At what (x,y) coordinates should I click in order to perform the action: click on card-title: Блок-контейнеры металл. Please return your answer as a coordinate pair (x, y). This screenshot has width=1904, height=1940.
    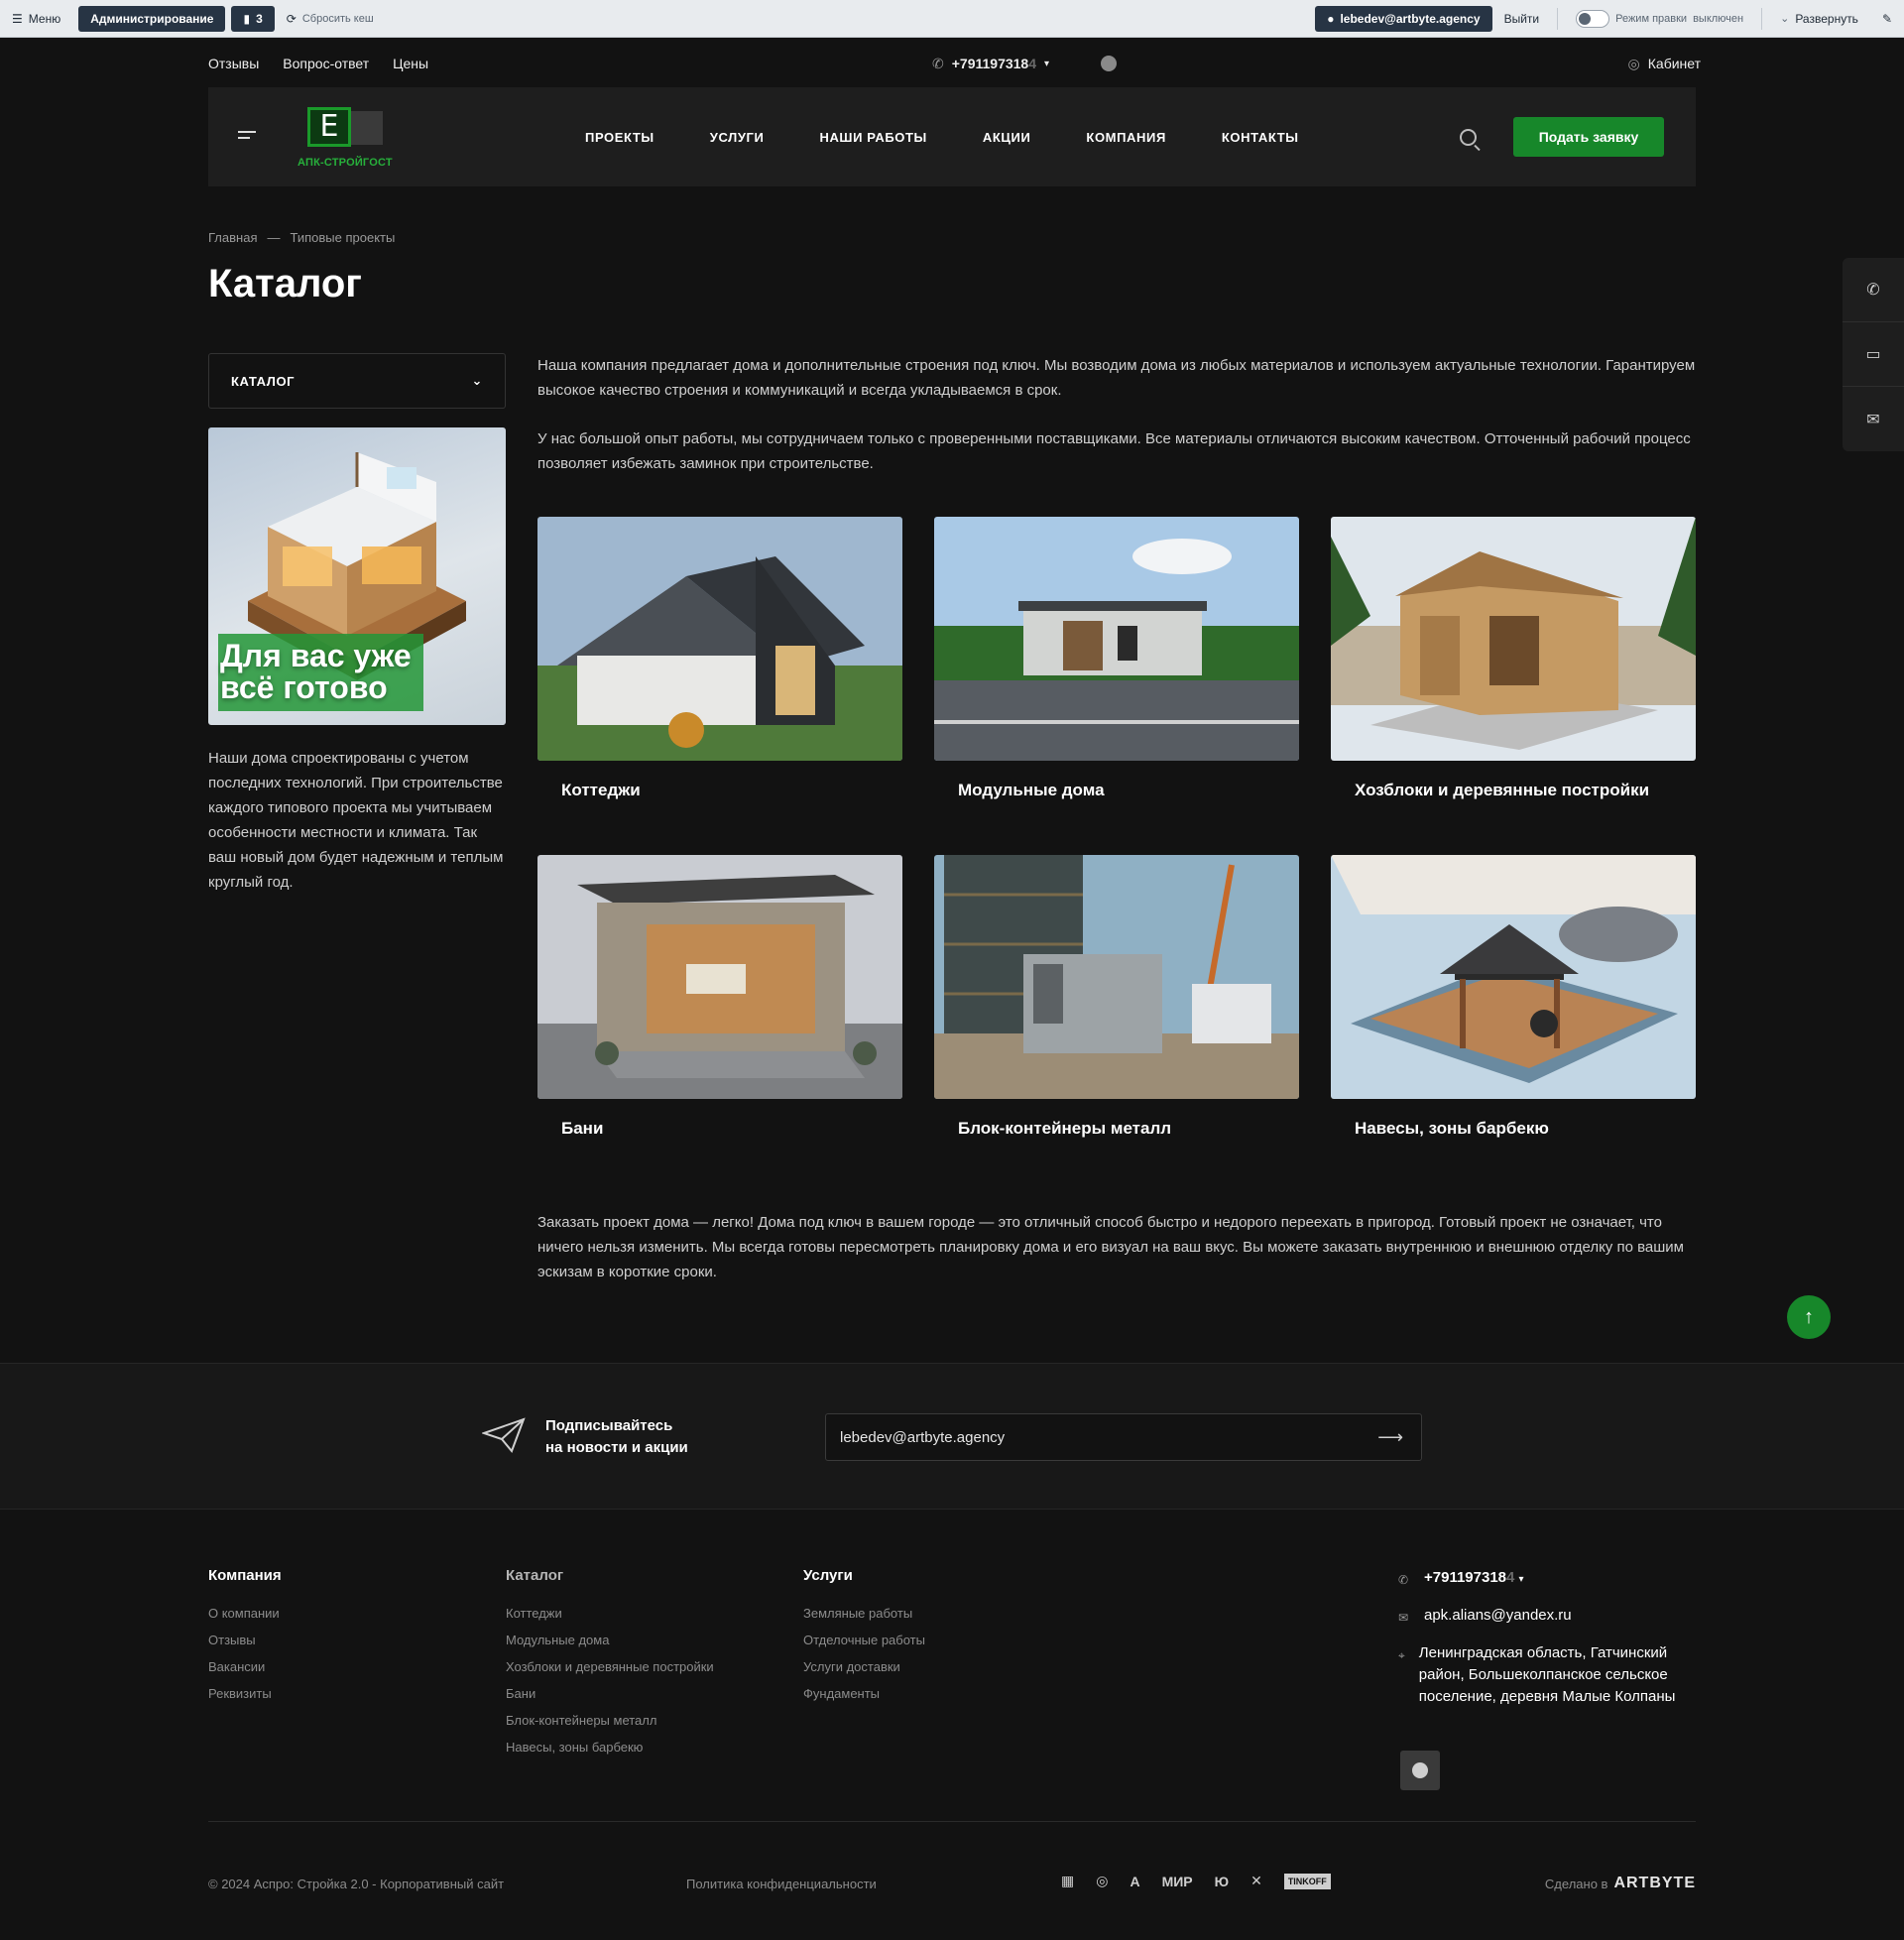
    Looking at the image, I should click on (1065, 1128).